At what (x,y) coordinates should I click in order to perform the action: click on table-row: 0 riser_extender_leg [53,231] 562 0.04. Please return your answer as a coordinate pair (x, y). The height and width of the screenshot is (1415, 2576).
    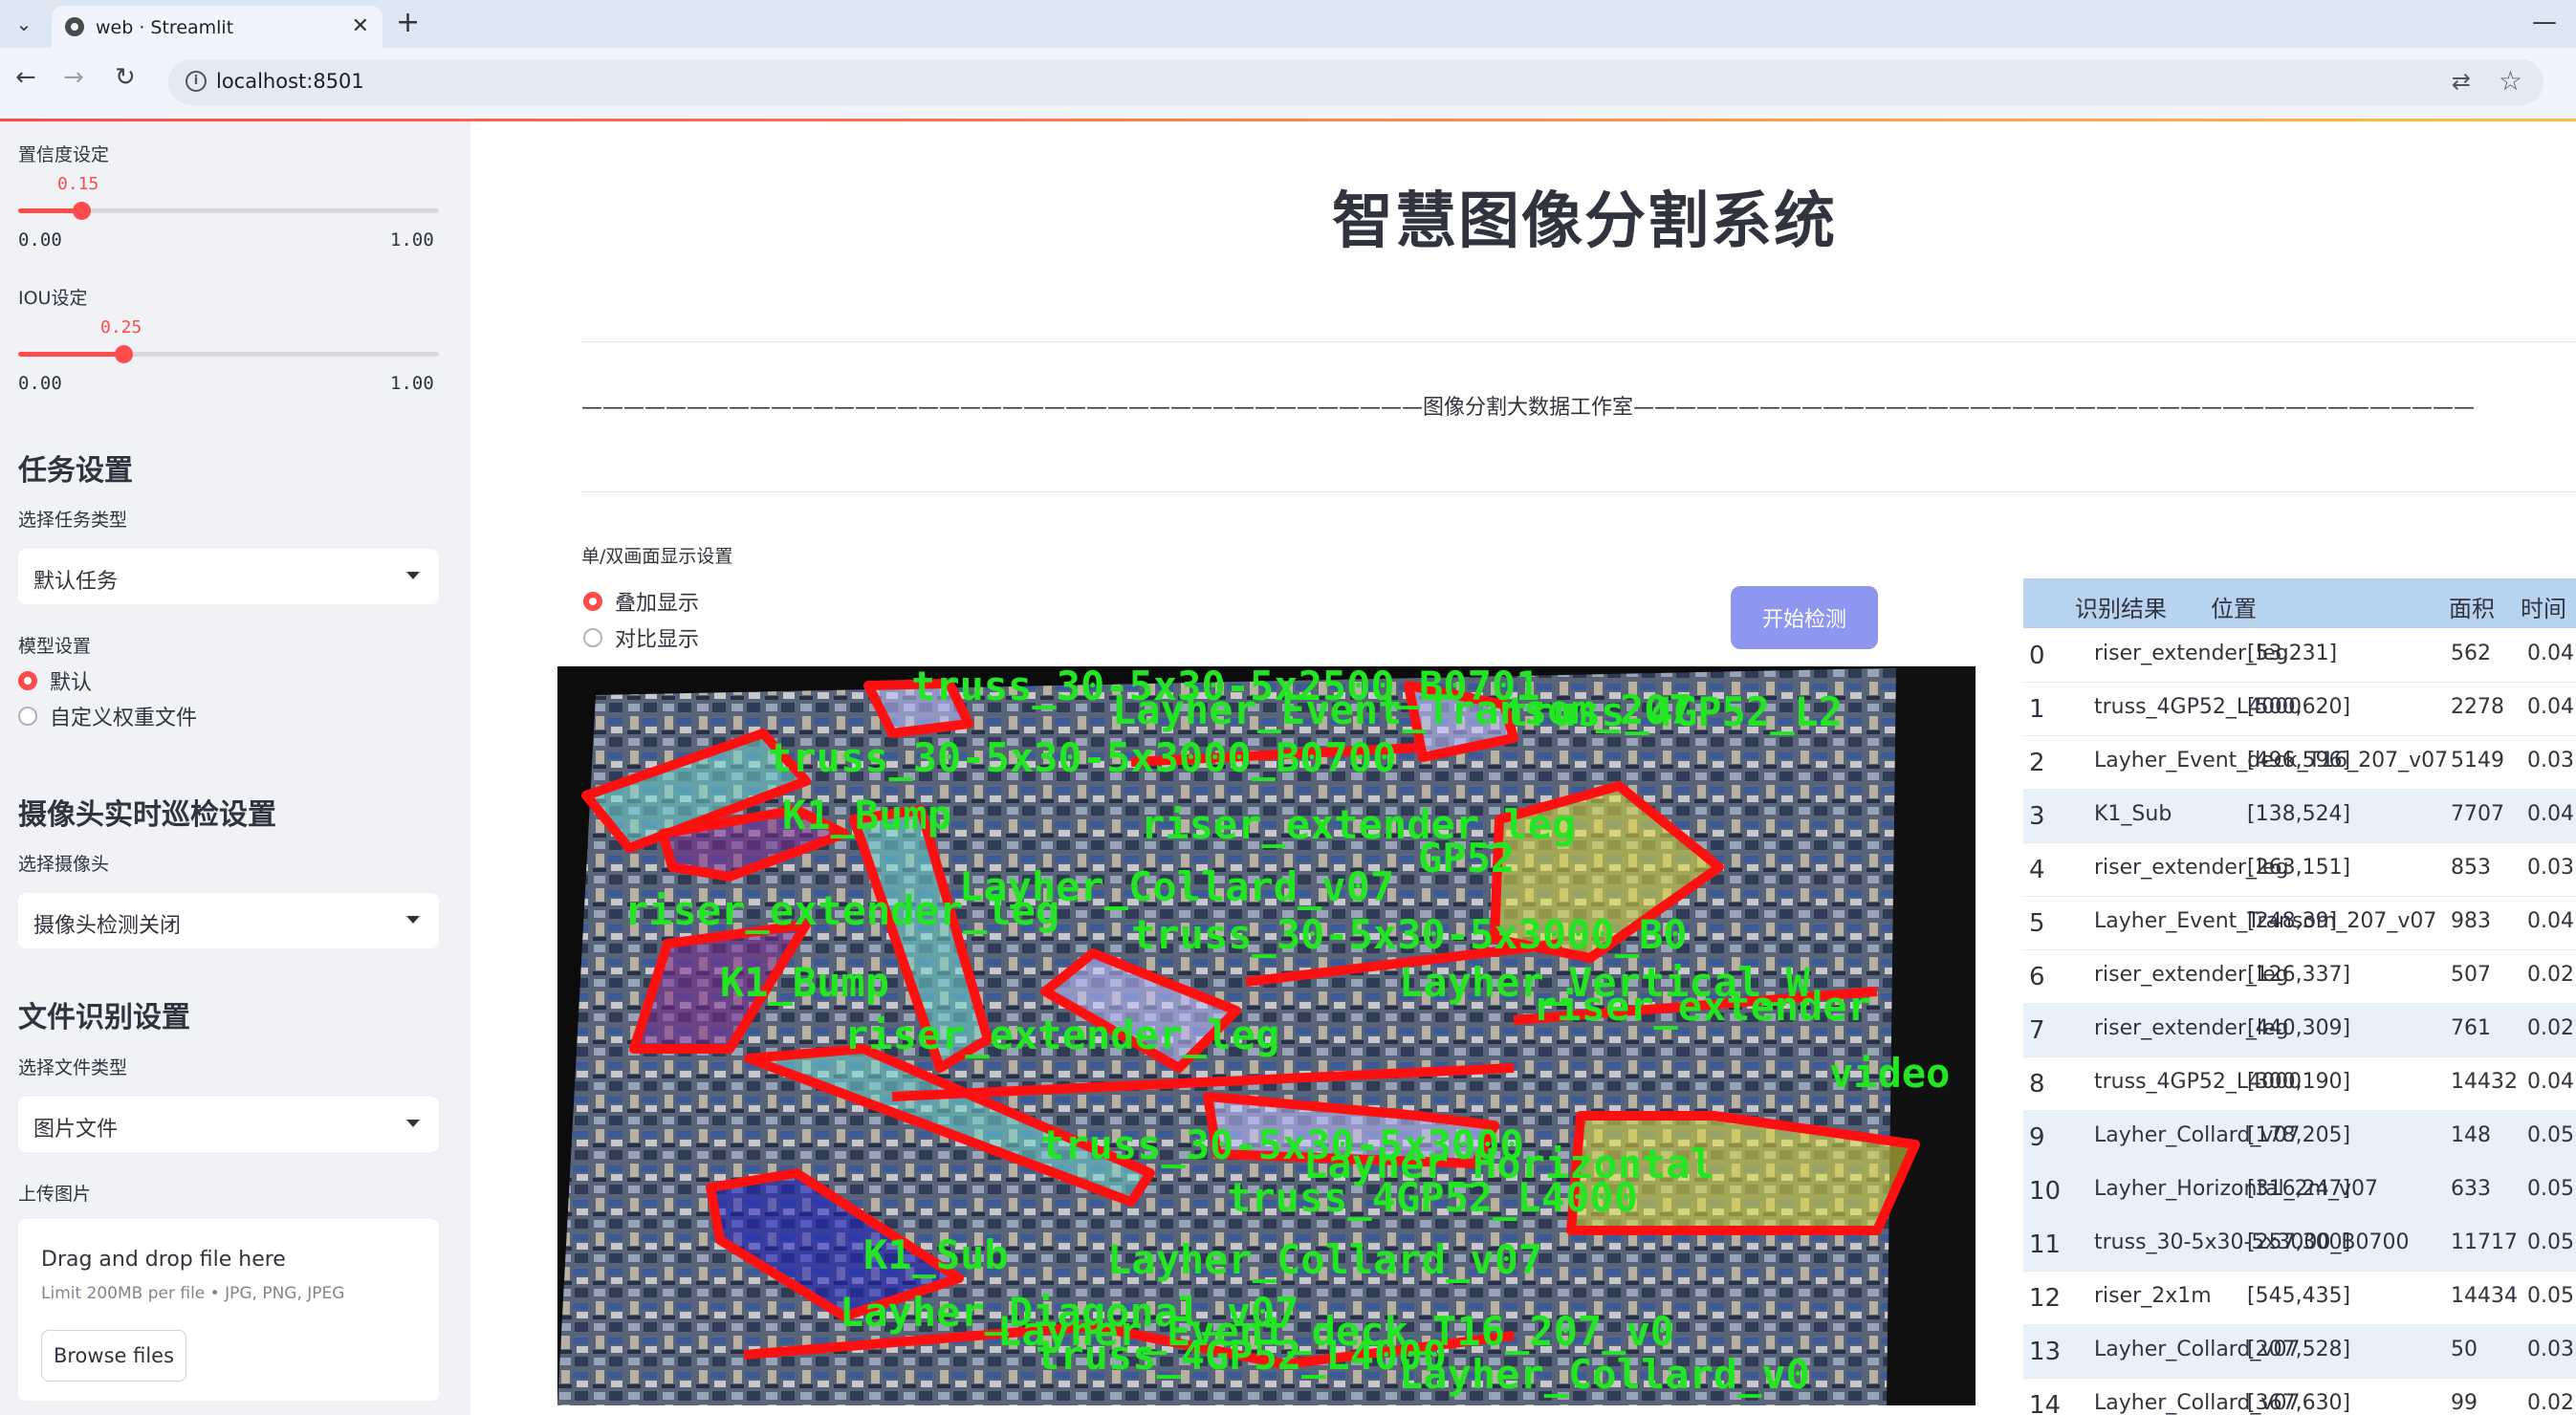
    Looking at the image, I should click on (2299, 655).